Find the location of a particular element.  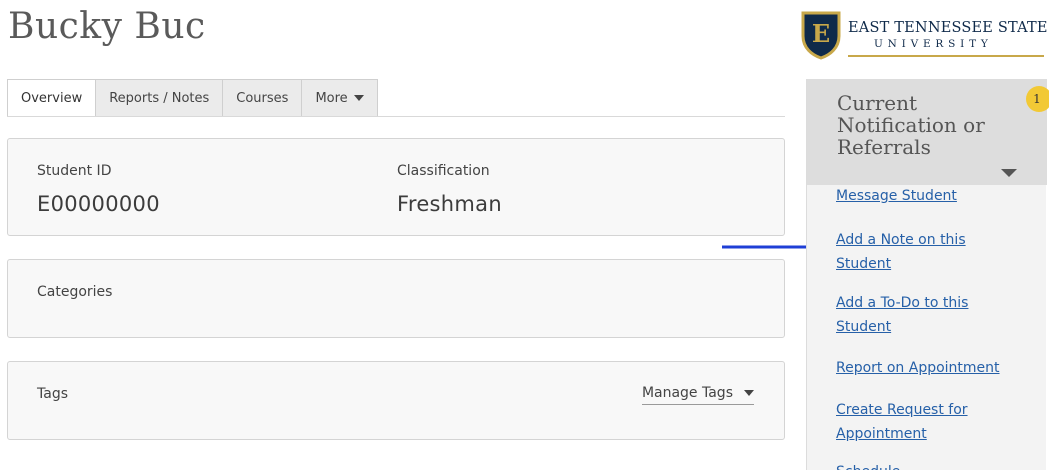

shield-letter: E is located at coordinates (821, 33).